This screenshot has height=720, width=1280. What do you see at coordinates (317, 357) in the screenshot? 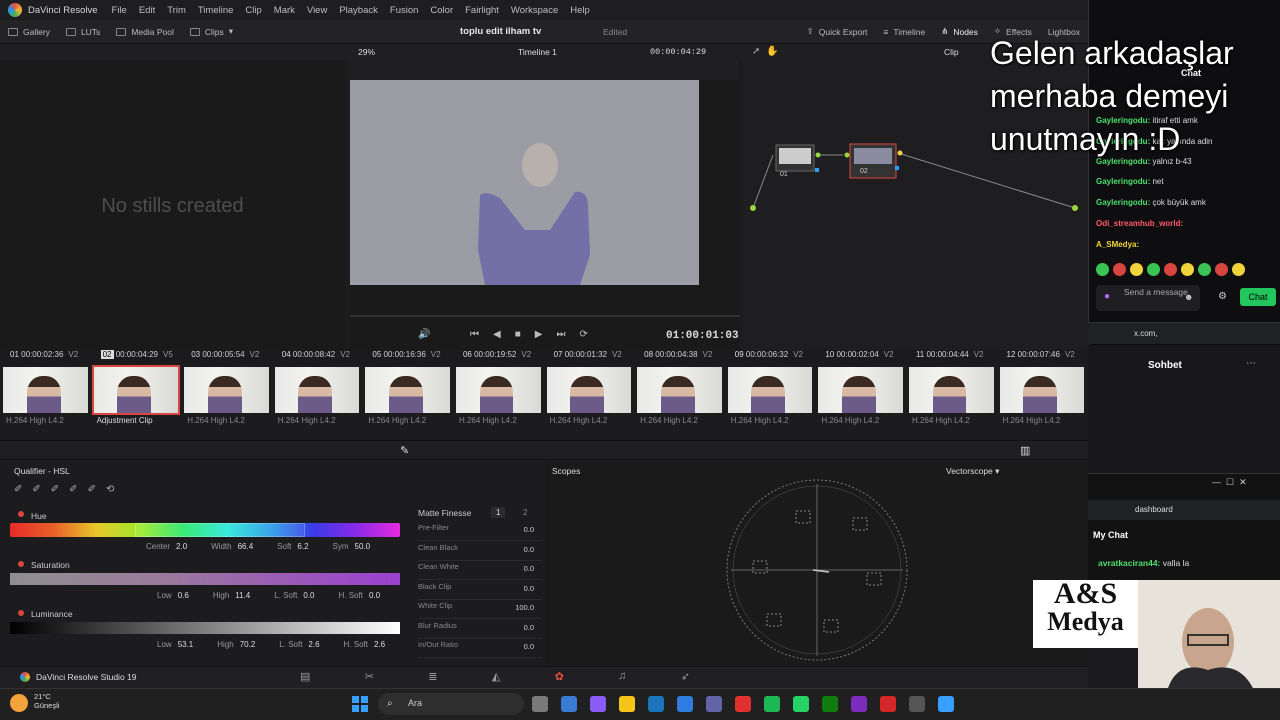
I see `clip-header: 04 00:00:08:42 V2` at bounding box center [317, 357].